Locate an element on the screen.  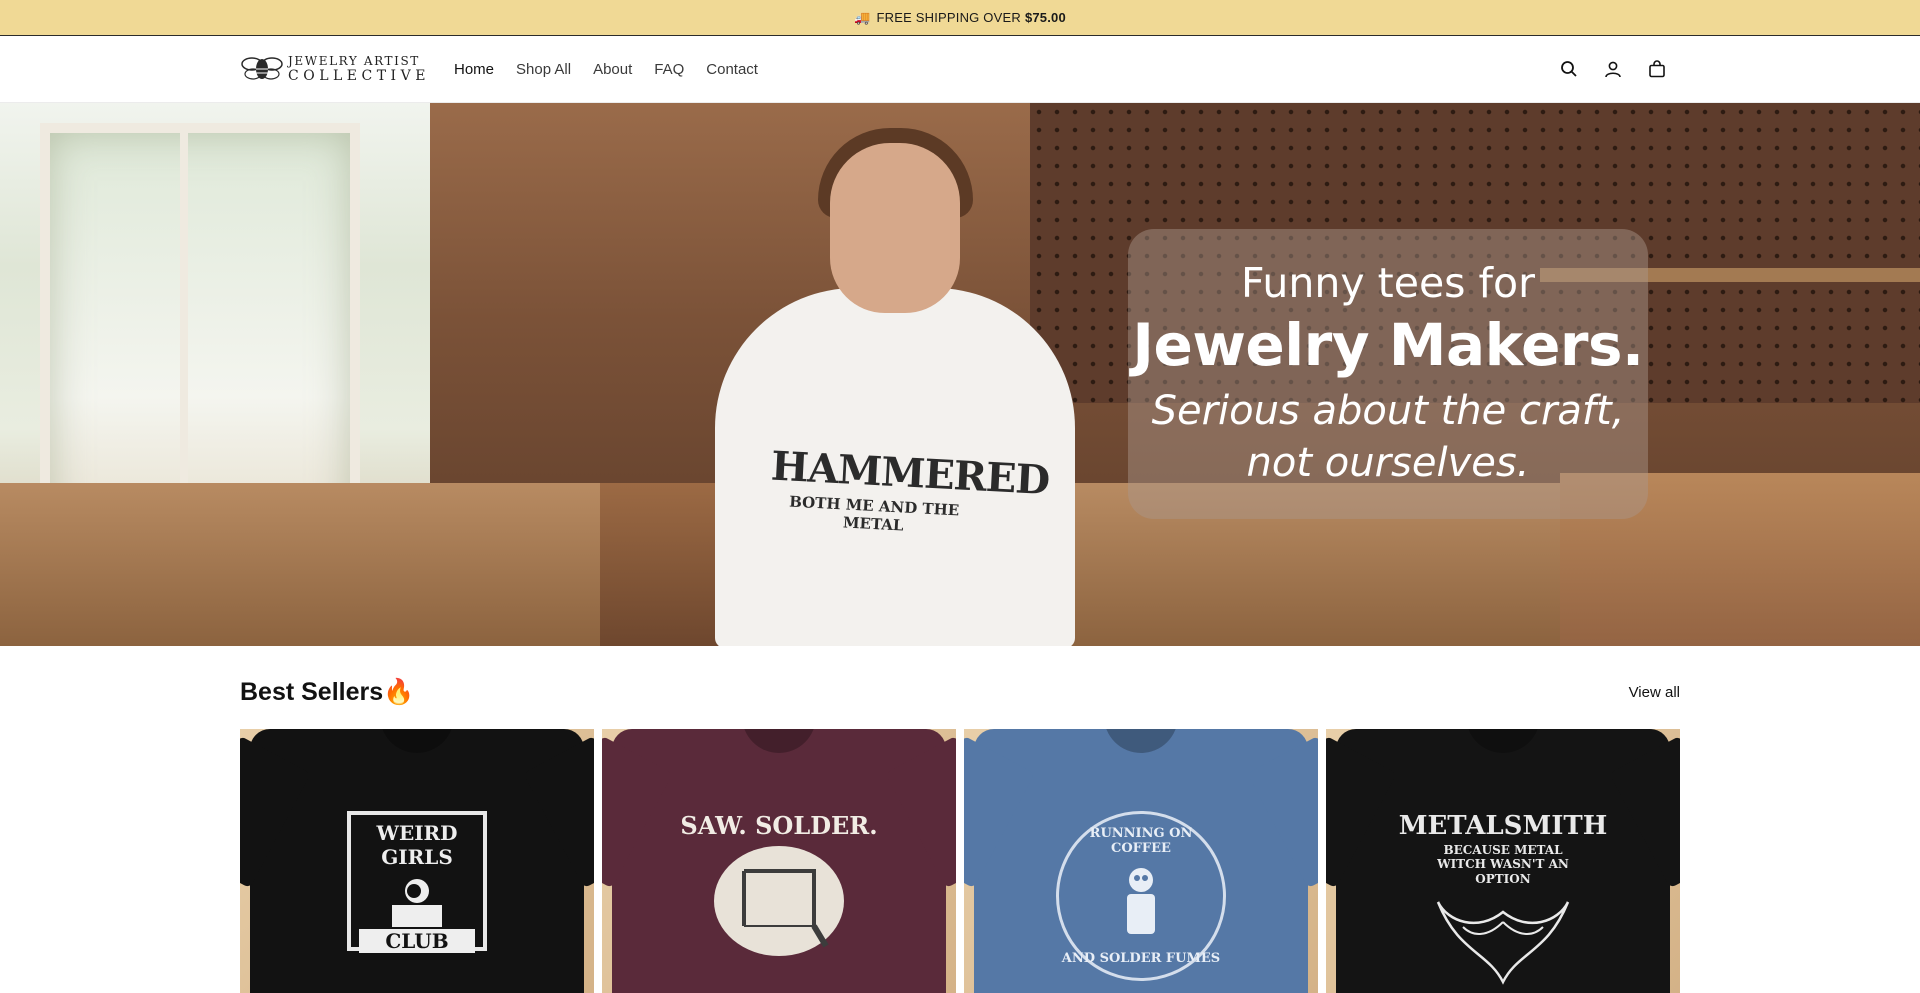
hero-line-2: Jewelry Makers. is located at coordinates (1388, 345).